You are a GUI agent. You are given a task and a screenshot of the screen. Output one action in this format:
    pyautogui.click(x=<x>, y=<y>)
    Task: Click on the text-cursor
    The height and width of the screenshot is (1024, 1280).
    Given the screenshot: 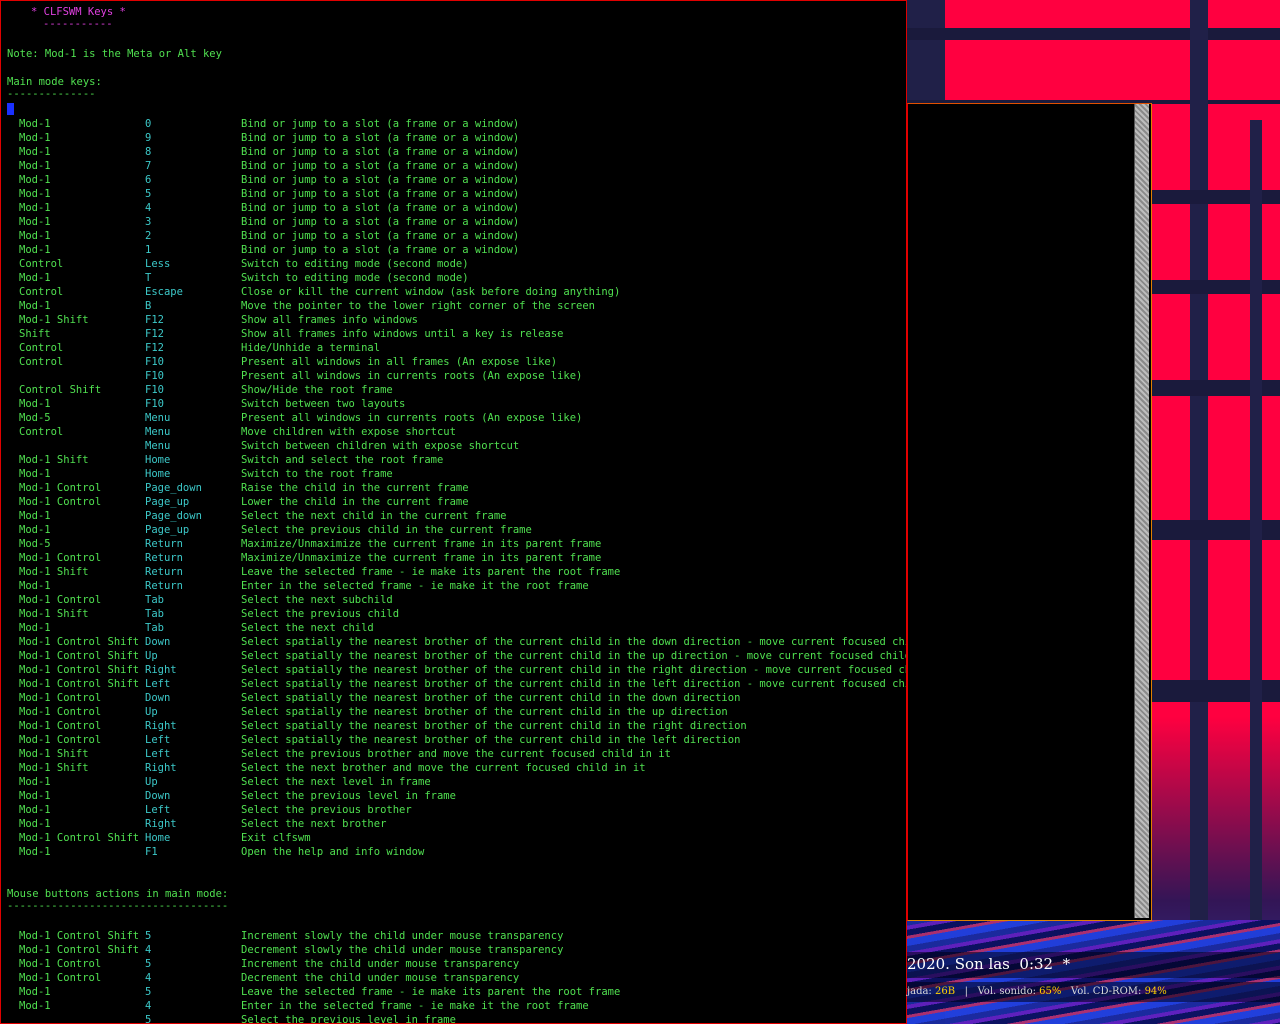 What is the action you would take?
    pyautogui.click(x=10, y=109)
    